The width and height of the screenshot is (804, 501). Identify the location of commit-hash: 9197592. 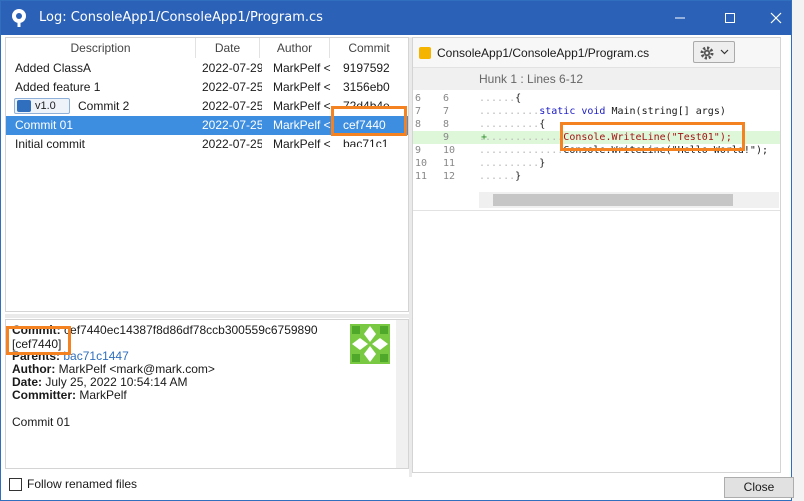
(366, 68).